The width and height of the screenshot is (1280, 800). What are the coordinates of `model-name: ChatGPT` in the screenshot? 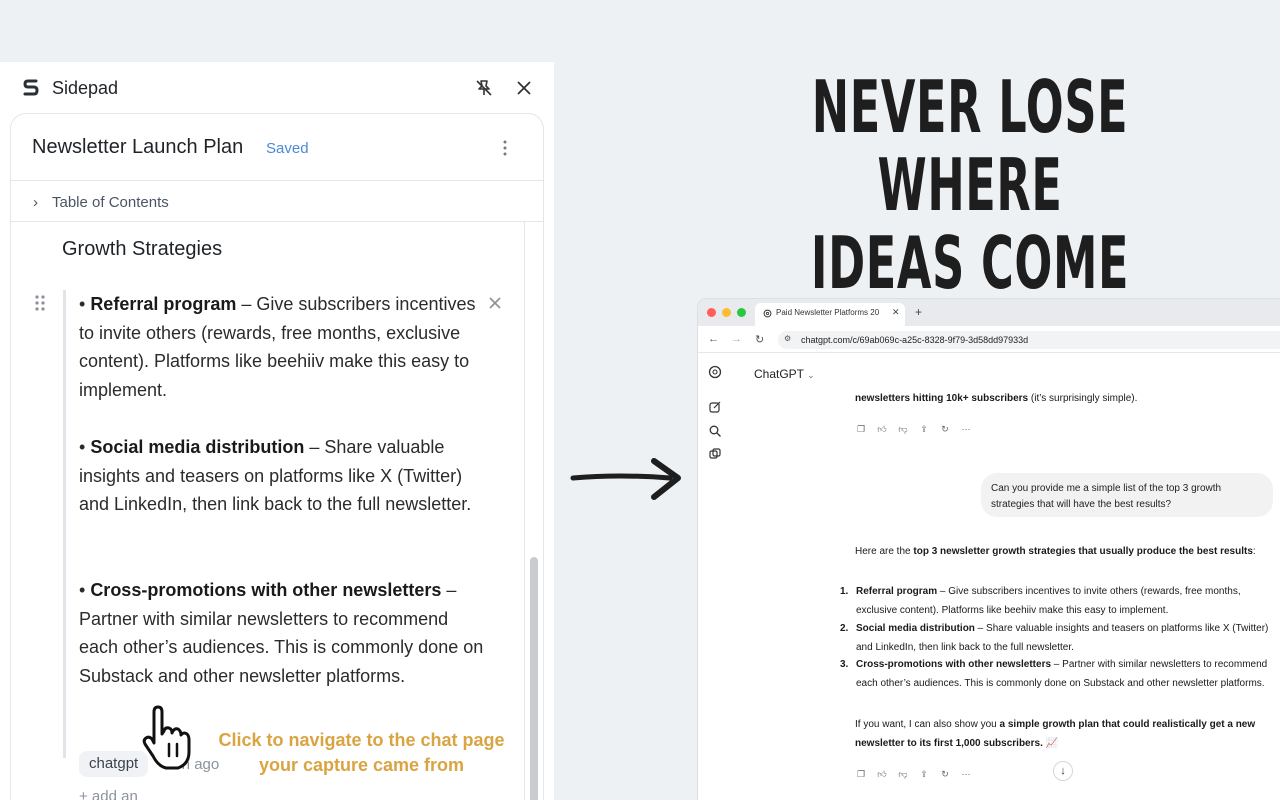 It's located at (779, 374).